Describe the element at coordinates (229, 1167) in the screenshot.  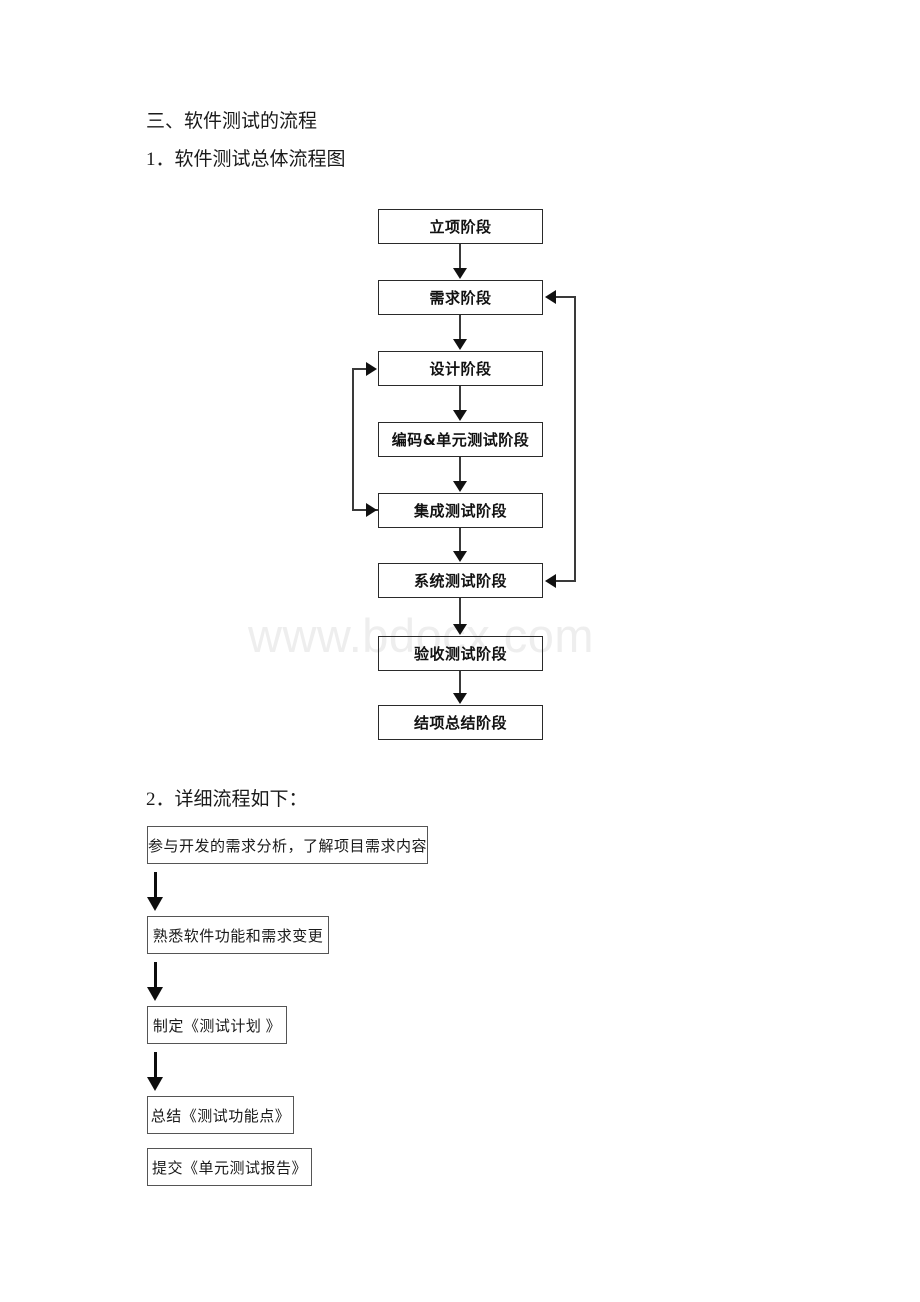
I see `detail-node-unit-test-report: 提交《单元测试报告》` at that location.